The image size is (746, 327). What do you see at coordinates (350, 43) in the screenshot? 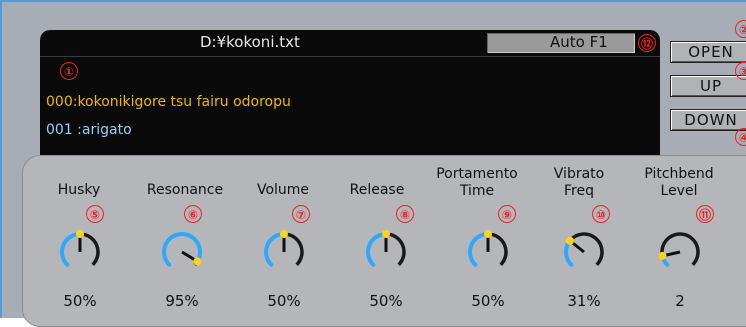
I see `file-bar: D:¥kokoni.txt Auto F1 ⑫` at bounding box center [350, 43].